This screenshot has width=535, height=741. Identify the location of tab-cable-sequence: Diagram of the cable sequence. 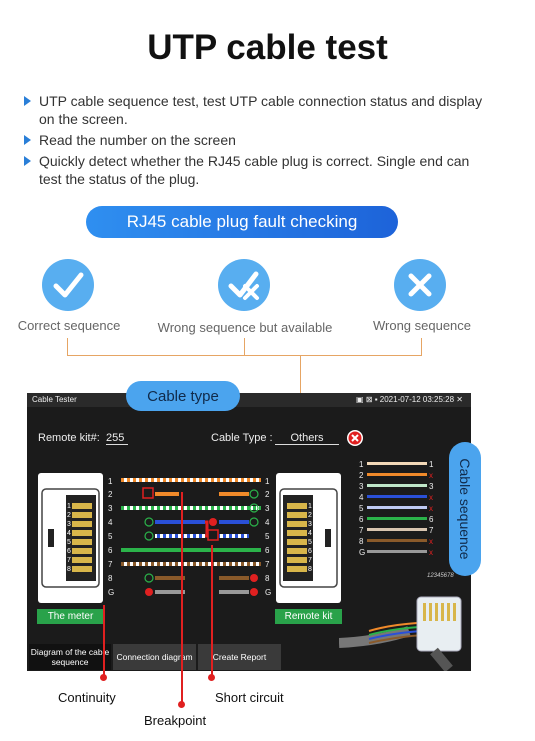
(70, 657).